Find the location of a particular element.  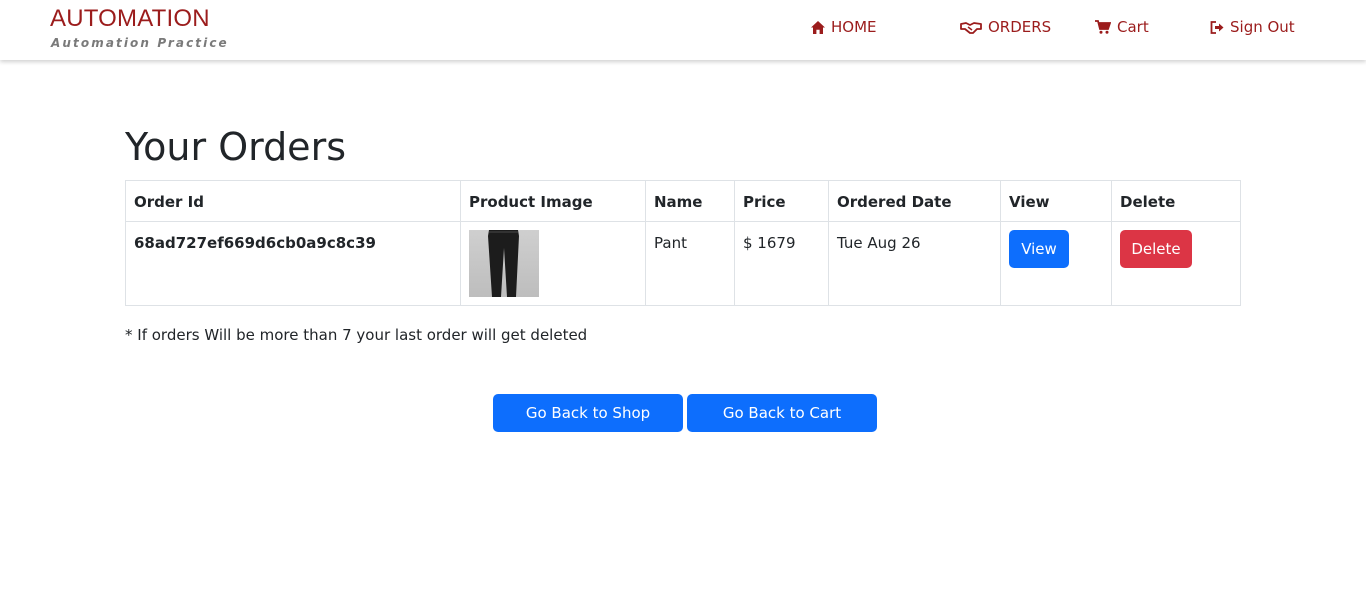

nav-home-label: HOME is located at coordinates (854, 27).